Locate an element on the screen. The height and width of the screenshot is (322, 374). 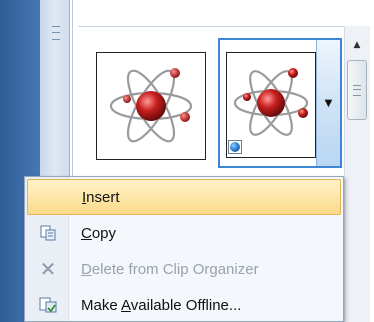
globe-icon is located at coordinates (235, 147).